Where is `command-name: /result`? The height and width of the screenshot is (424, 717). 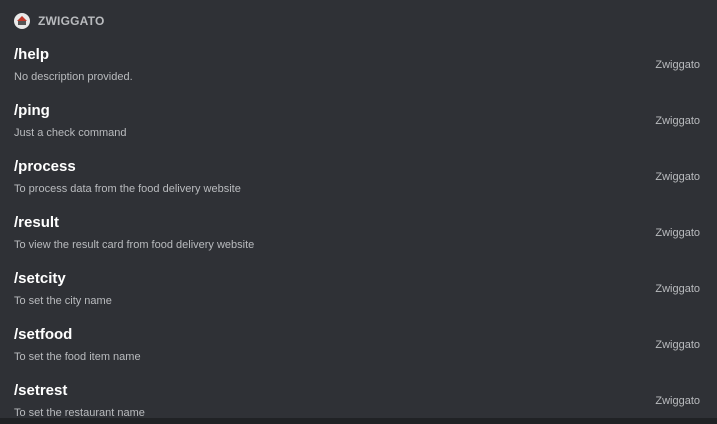 command-name: /result is located at coordinates (37, 222).